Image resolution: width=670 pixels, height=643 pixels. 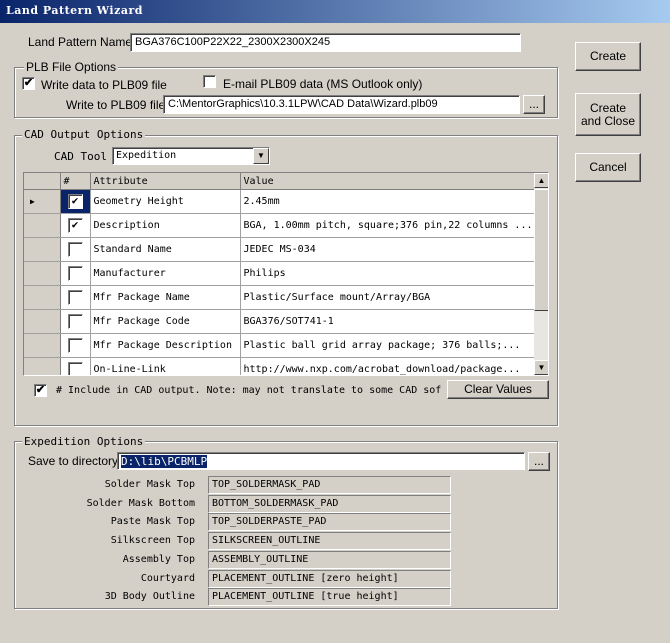 What do you see at coordinates (387, 273) in the screenshot?
I see `value-cell: Philips` at bounding box center [387, 273].